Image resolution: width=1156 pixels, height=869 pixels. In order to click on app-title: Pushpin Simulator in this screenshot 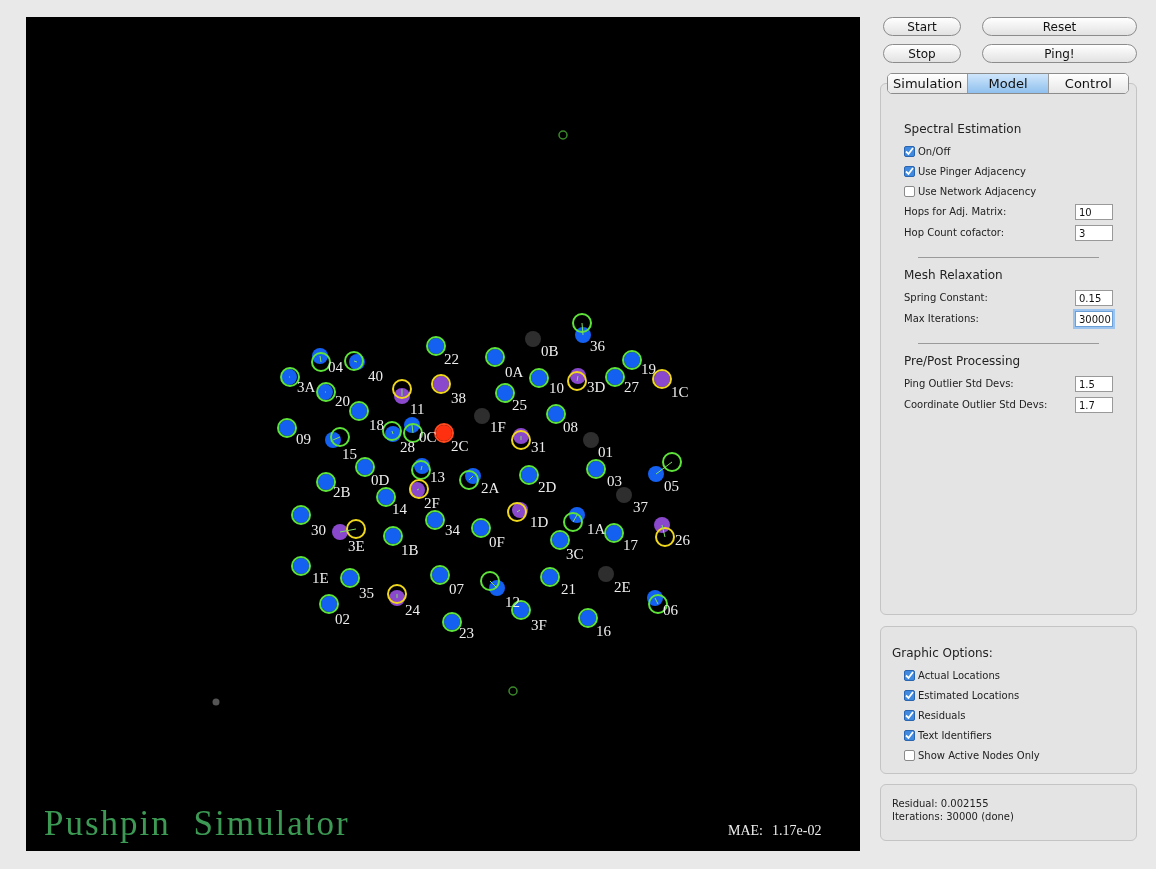, I will do `click(197, 823)`.